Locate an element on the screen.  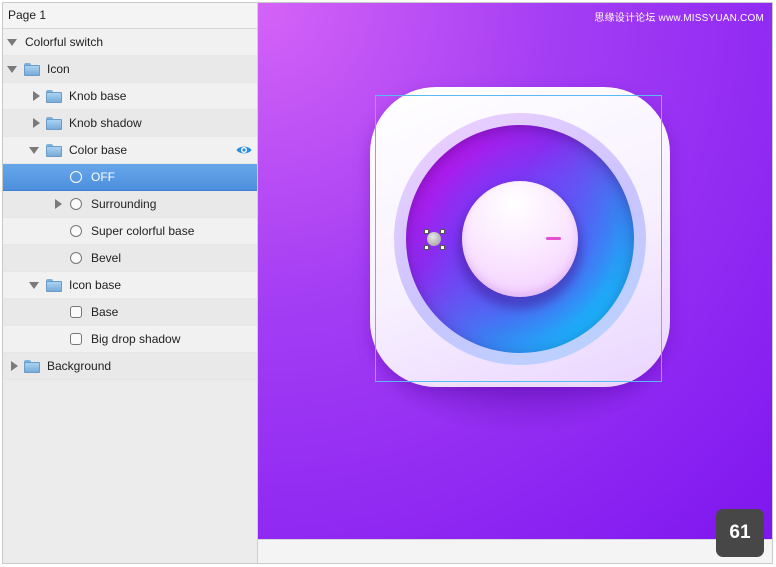
layer-label: Base is located at coordinates (105, 312).